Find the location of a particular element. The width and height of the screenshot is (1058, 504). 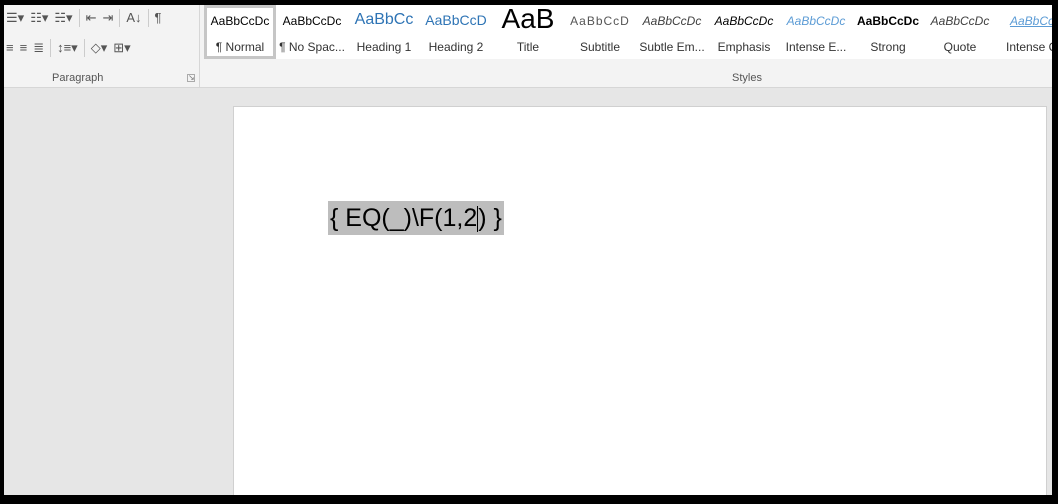

style-normal: AaBbCcDc ¶ Normal is located at coordinates (240, 32).